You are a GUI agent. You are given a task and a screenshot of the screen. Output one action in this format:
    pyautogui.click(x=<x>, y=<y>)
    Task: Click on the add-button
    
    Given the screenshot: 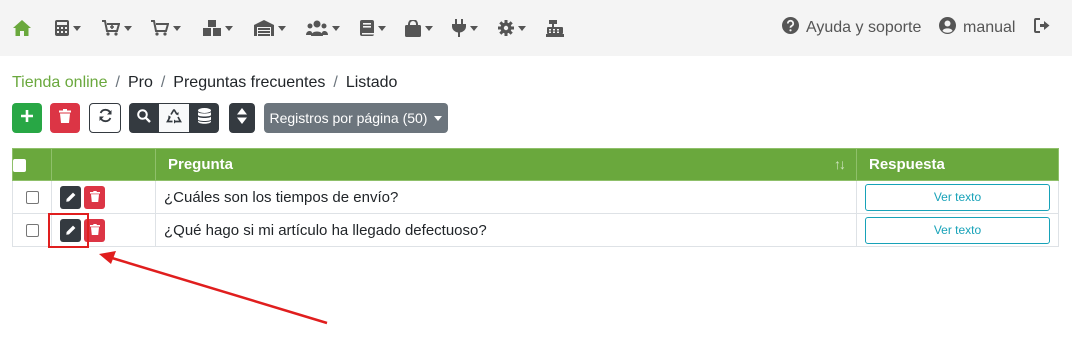 What is the action you would take?
    pyautogui.click(x=27, y=118)
    